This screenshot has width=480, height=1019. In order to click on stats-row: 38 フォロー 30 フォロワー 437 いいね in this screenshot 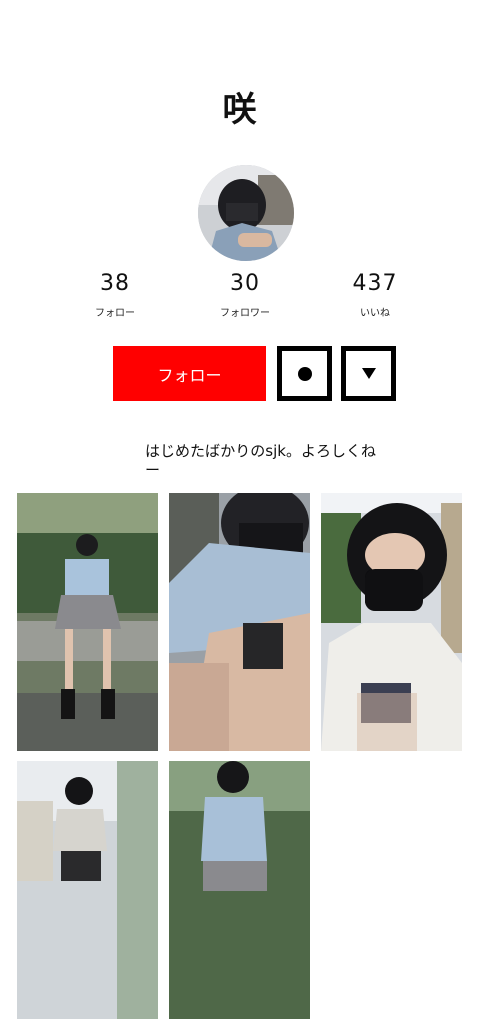, I will do `click(245, 294)`.